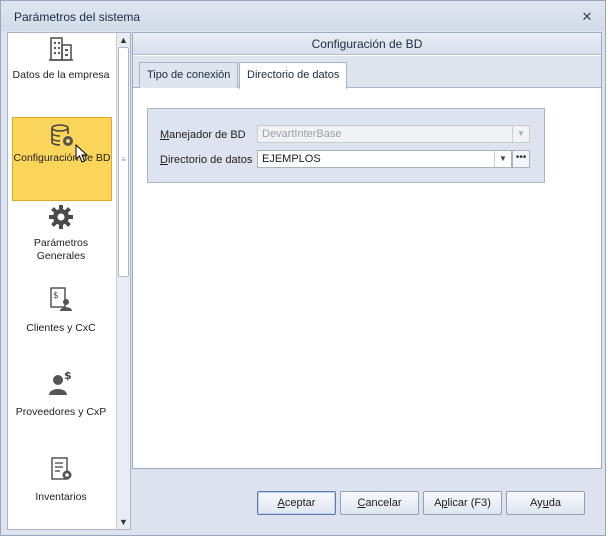 This screenshot has height=538, width=608. What do you see at coordinates (587, 17) in the screenshot?
I see `close-icon: ✕` at bounding box center [587, 17].